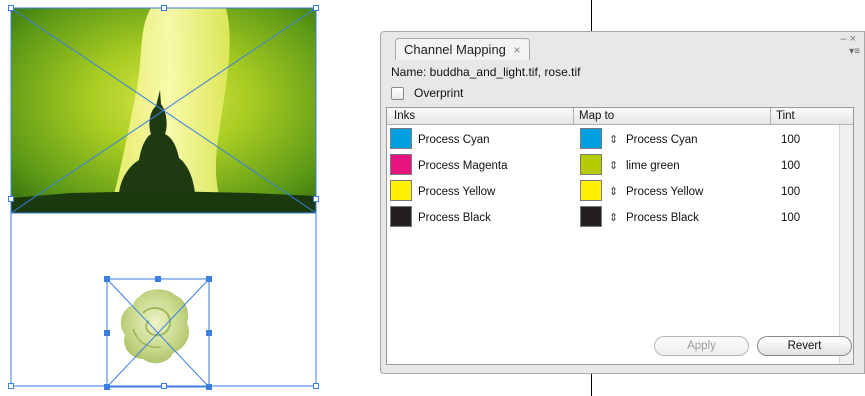 Image resolution: width=865 pixels, height=396 pixels. I want to click on overprint-option: Overprint, so click(427, 93).